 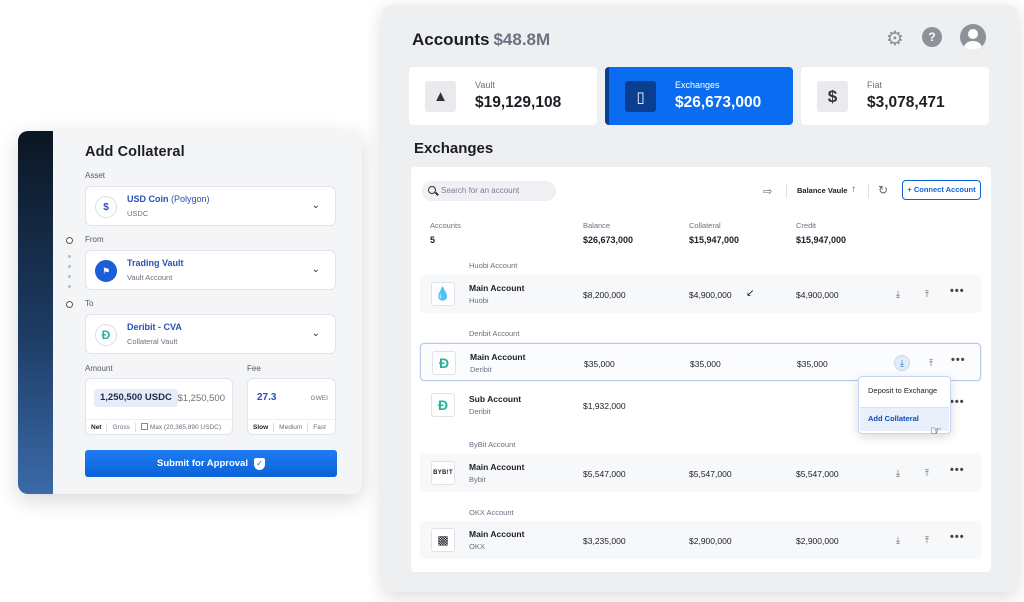 What do you see at coordinates (522, 39) in the screenshot?
I see `total-balance: $48.8M` at bounding box center [522, 39].